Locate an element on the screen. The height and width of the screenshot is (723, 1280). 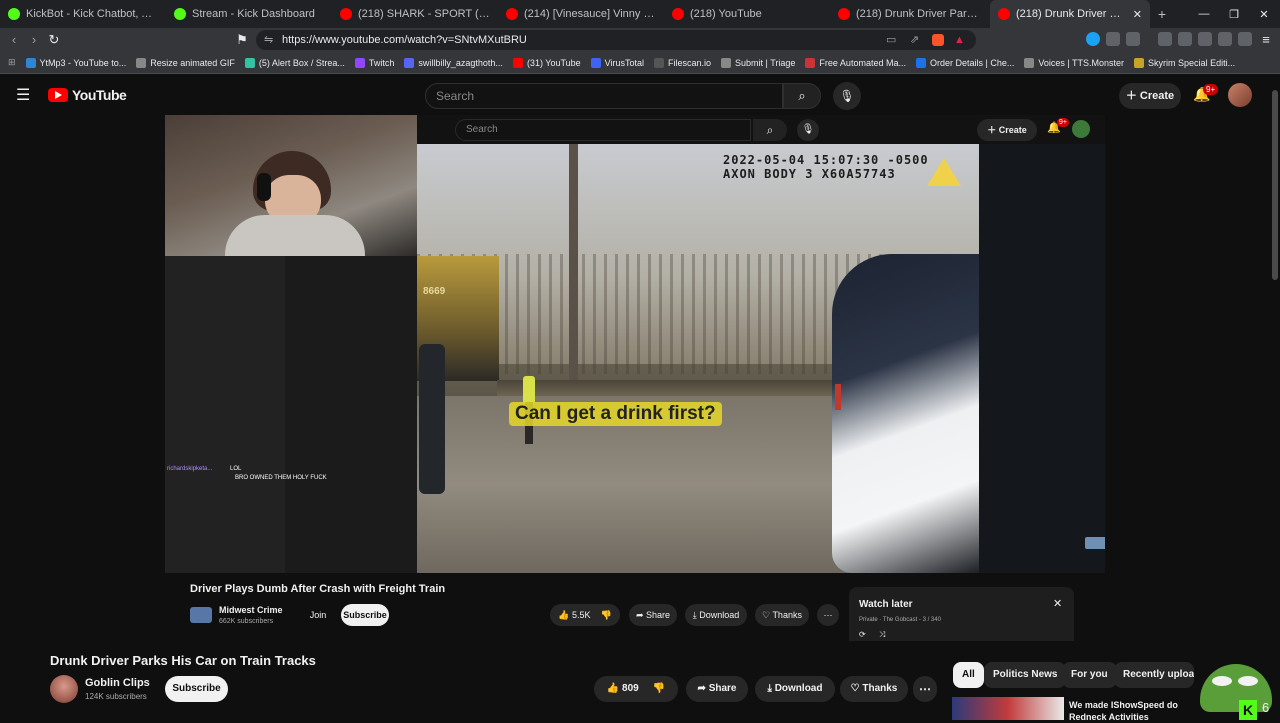
embedded-microphone-icon: 🎙 is located at coordinates (808, 130).